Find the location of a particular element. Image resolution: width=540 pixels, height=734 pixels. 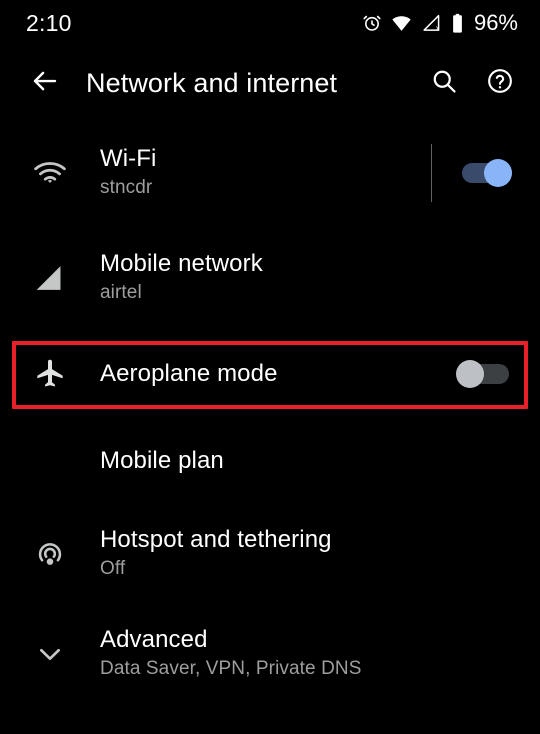

list-item-subtitle: airtel is located at coordinates (121, 293).